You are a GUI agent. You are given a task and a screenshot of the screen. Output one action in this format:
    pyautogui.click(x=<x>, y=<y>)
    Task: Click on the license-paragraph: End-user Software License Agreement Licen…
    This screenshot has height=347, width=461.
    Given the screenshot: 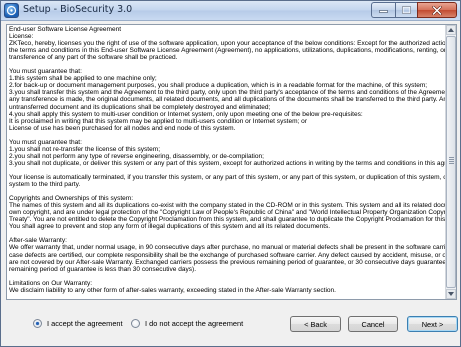 What is the action you would take?
    pyautogui.click(x=227, y=43)
    